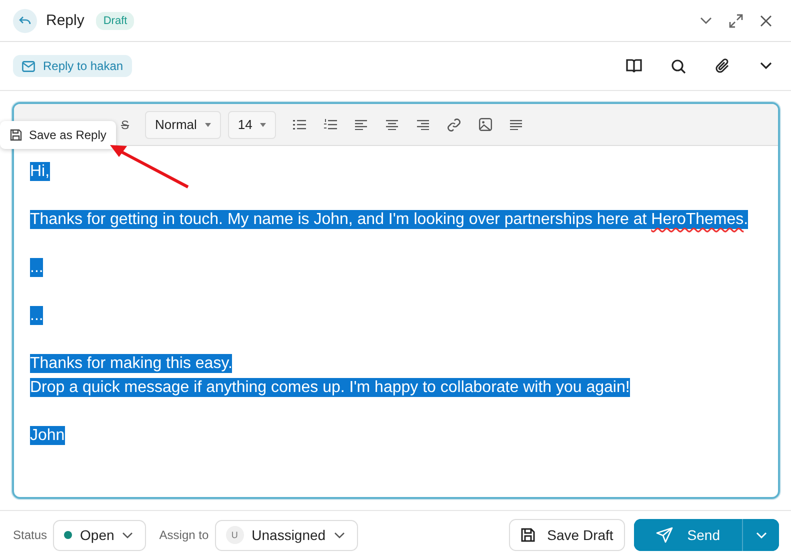  I want to click on recipient-chip: Reply to hakan, so click(72, 66).